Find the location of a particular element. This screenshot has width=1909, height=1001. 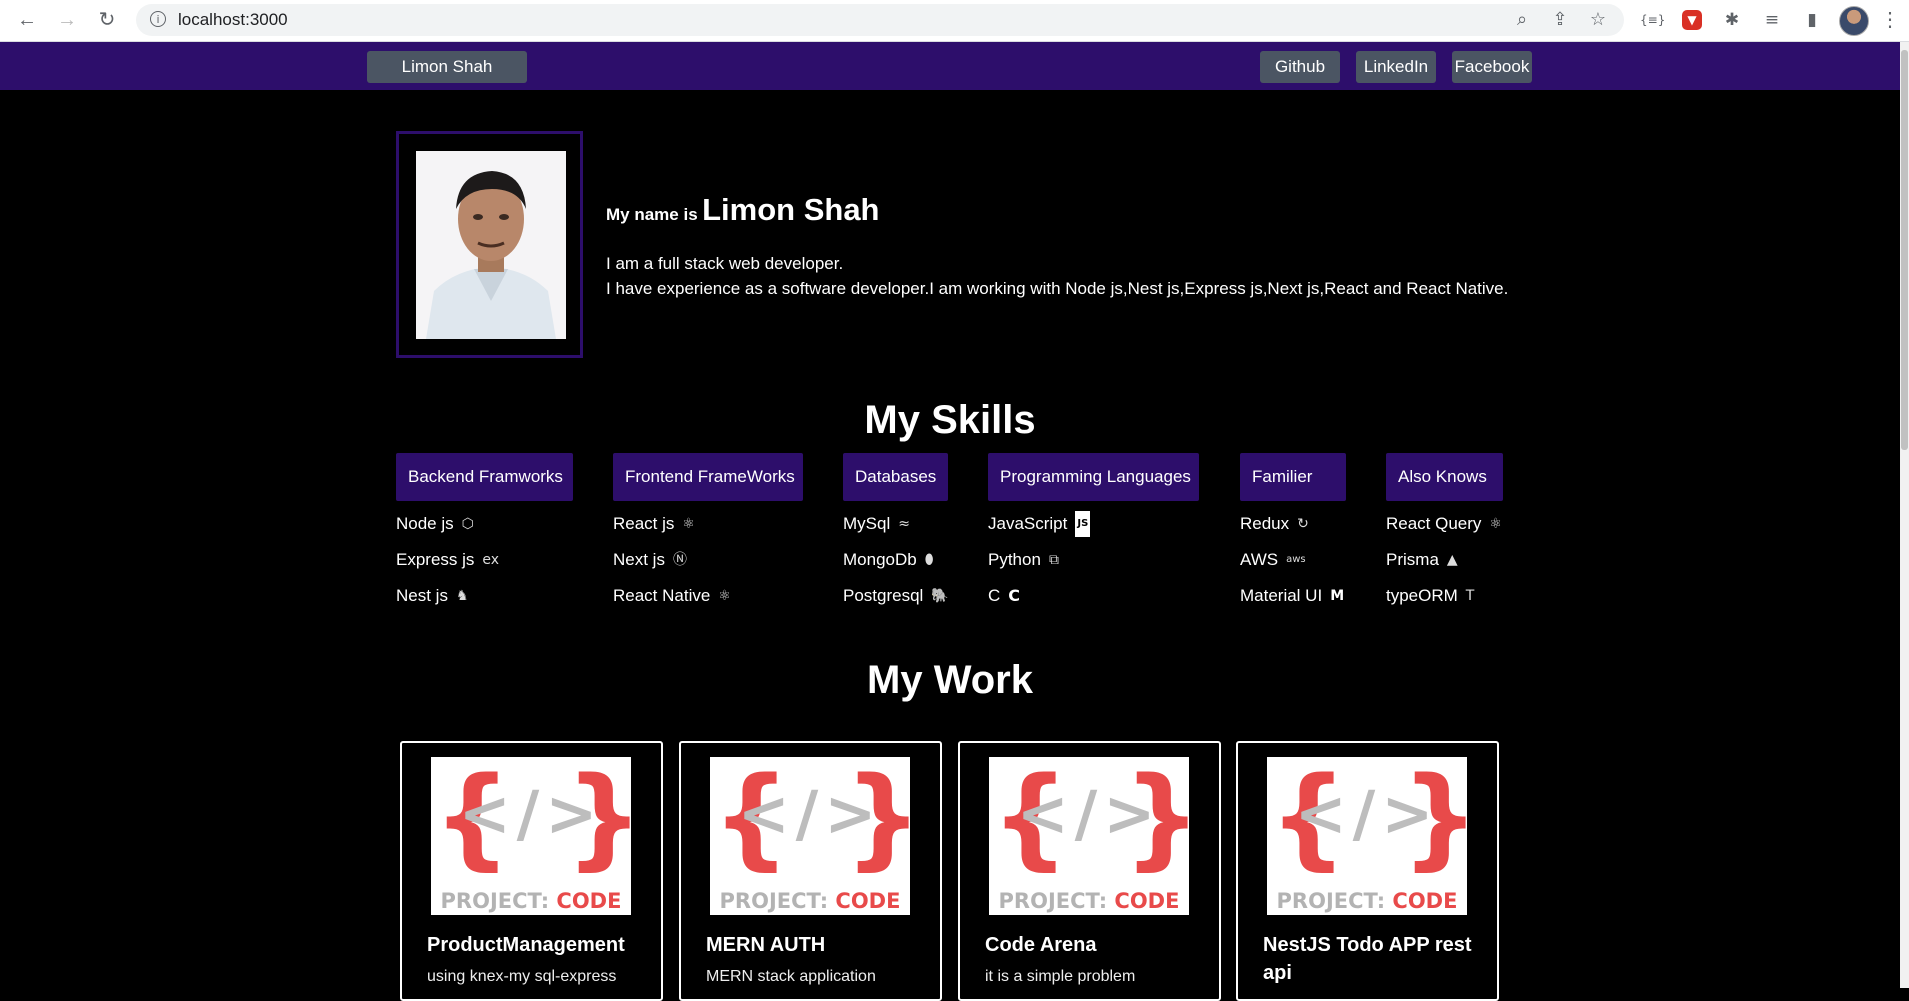

skill-label: React js is located at coordinates (644, 523).